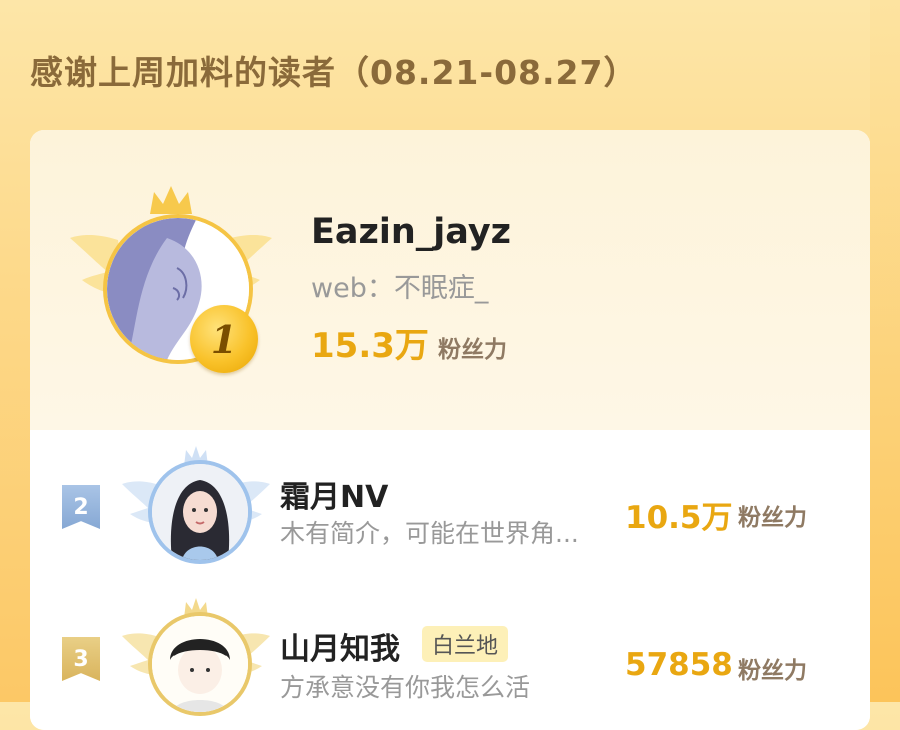 The image size is (900, 730). I want to click on reader-2-fan-power-value: 10.5万, so click(679, 518).